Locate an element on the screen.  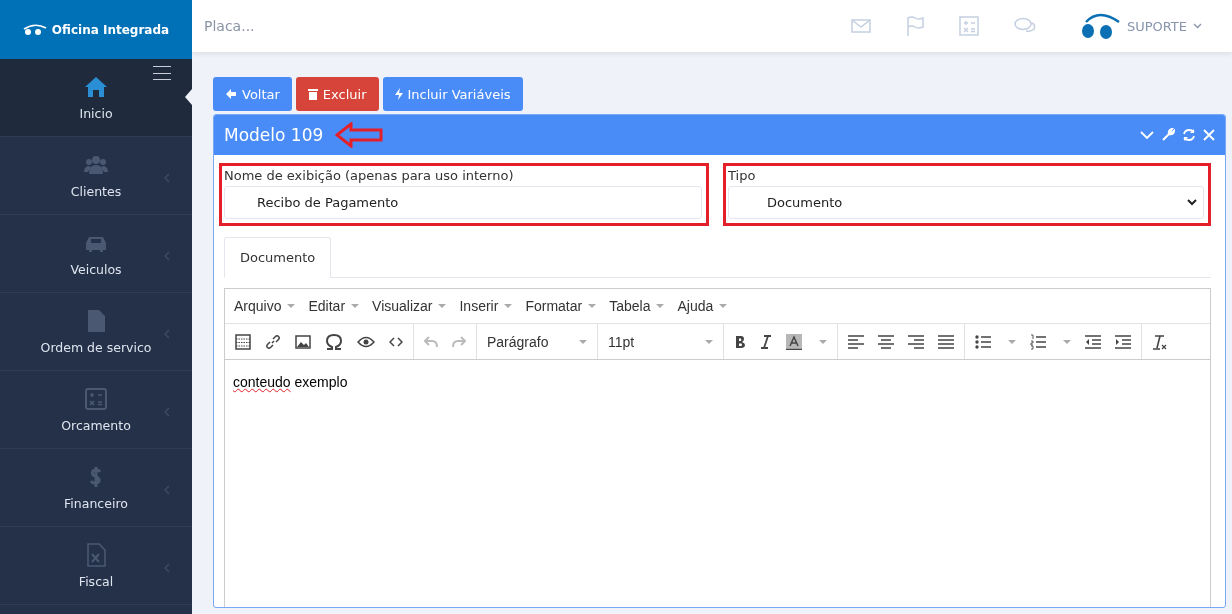
menu-item: Visualizar is located at coordinates (411, 306).